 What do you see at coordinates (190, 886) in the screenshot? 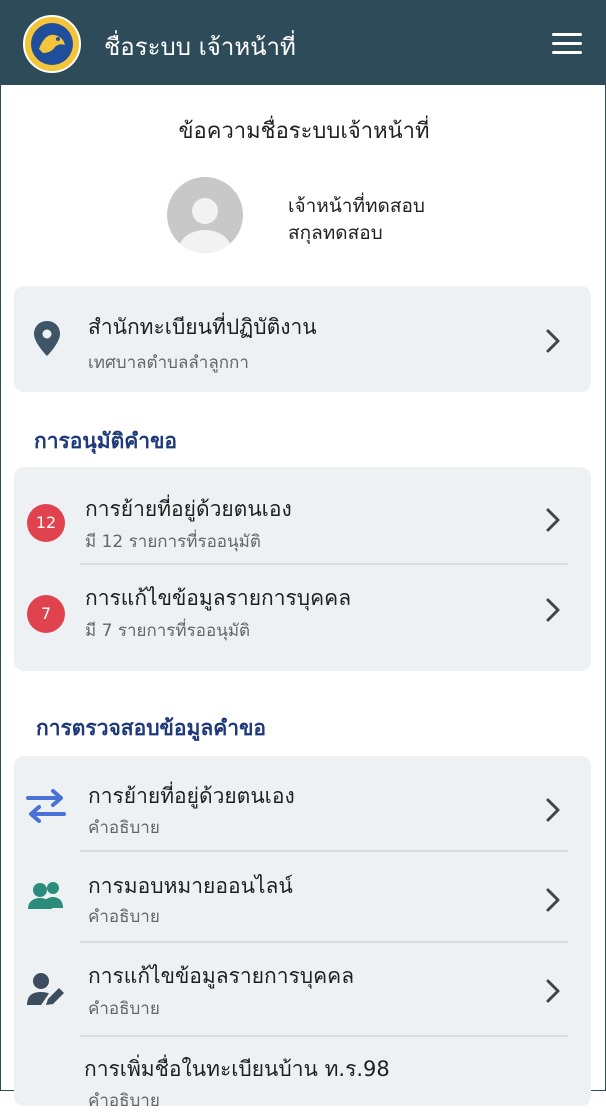
I see `verification-item-title: การมอบหมายออนไลน์` at bounding box center [190, 886].